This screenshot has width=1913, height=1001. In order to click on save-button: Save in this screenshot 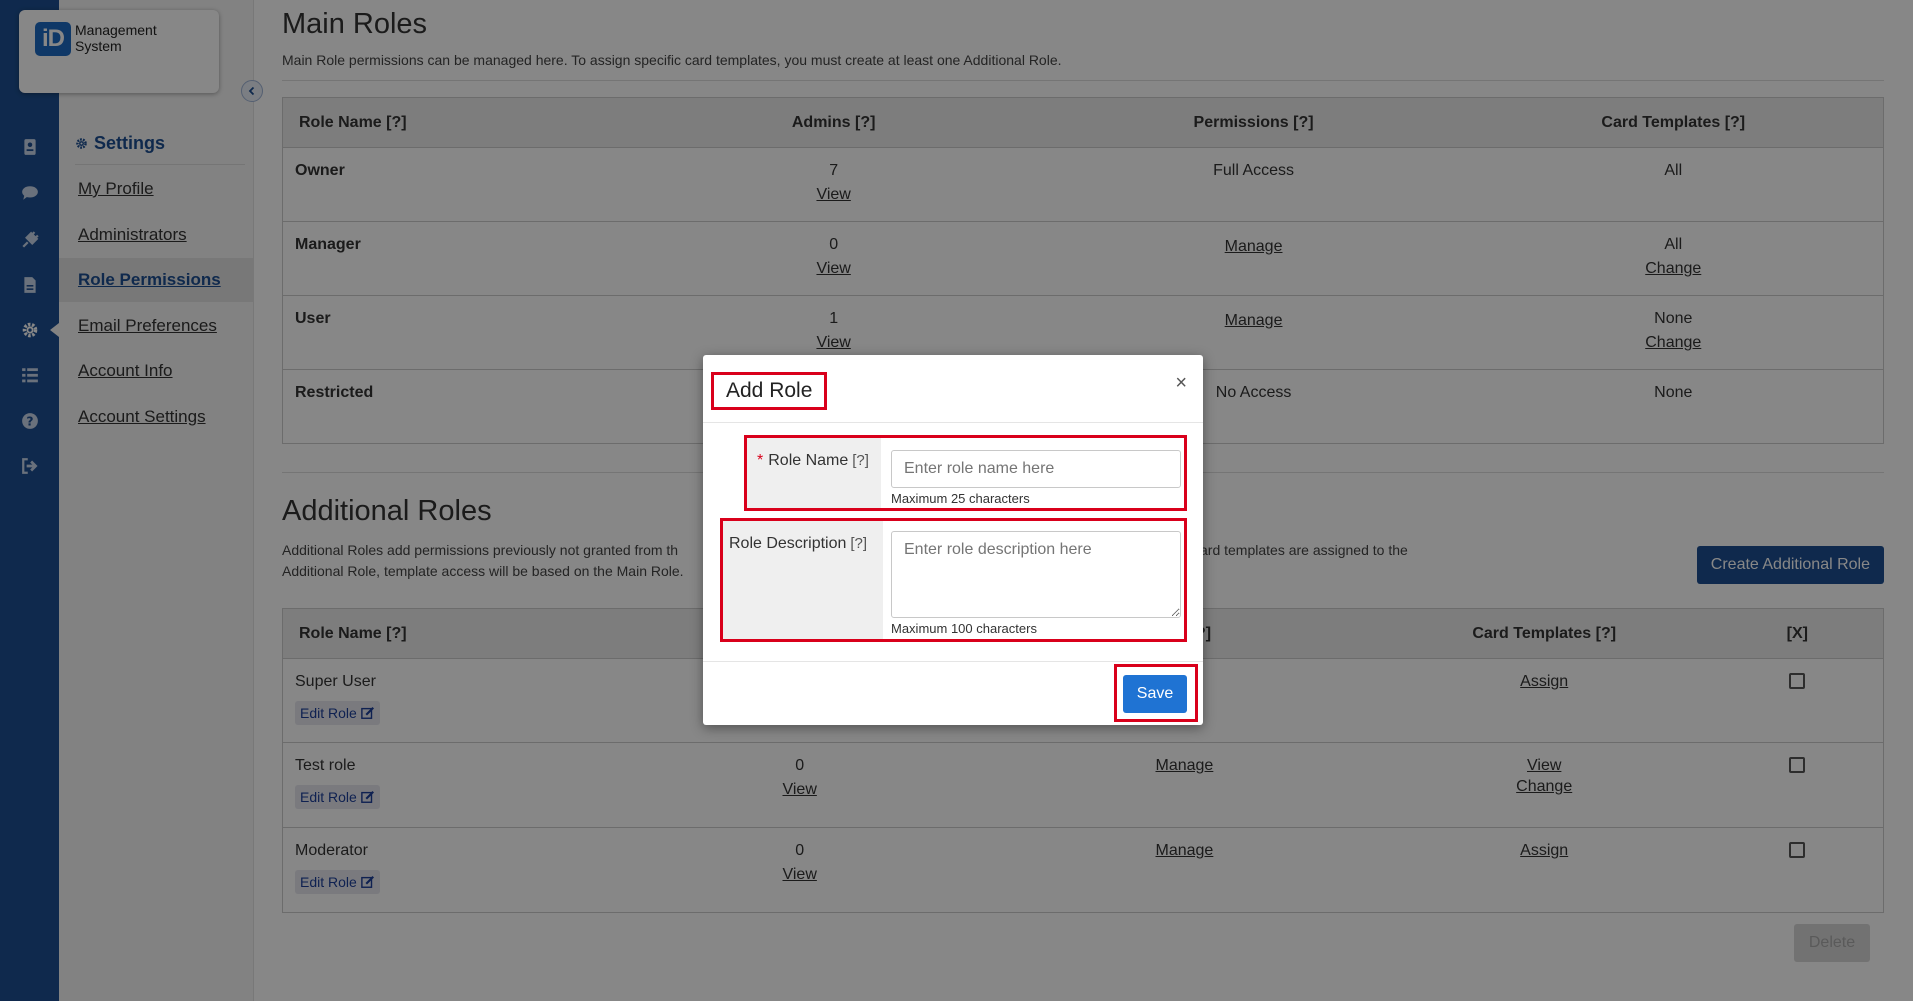, I will do `click(1155, 694)`.